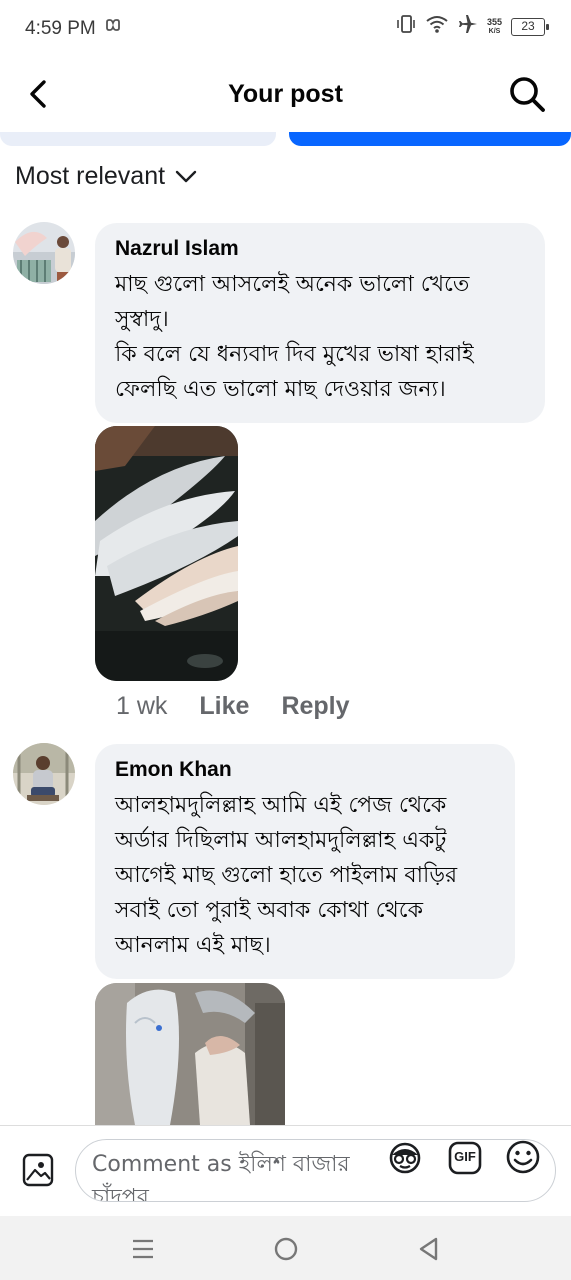 The width and height of the screenshot is (571, 1280). I want to click on net-speed-unit: K/S, so click(494, 31).